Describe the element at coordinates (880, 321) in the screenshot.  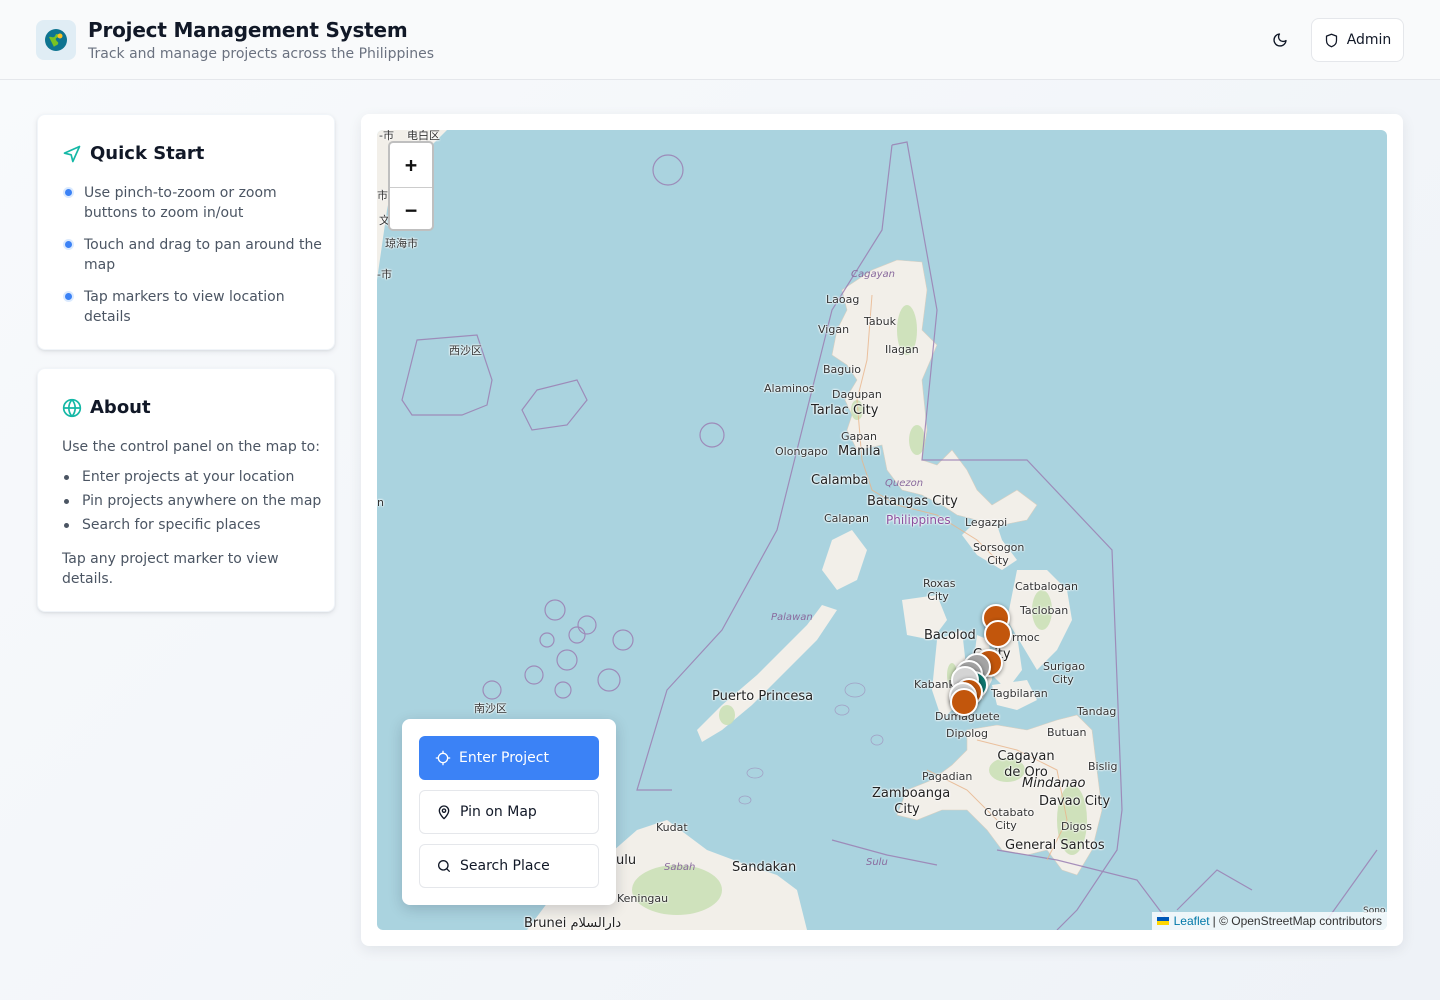
I see `map-label: Tabuk` at that location.